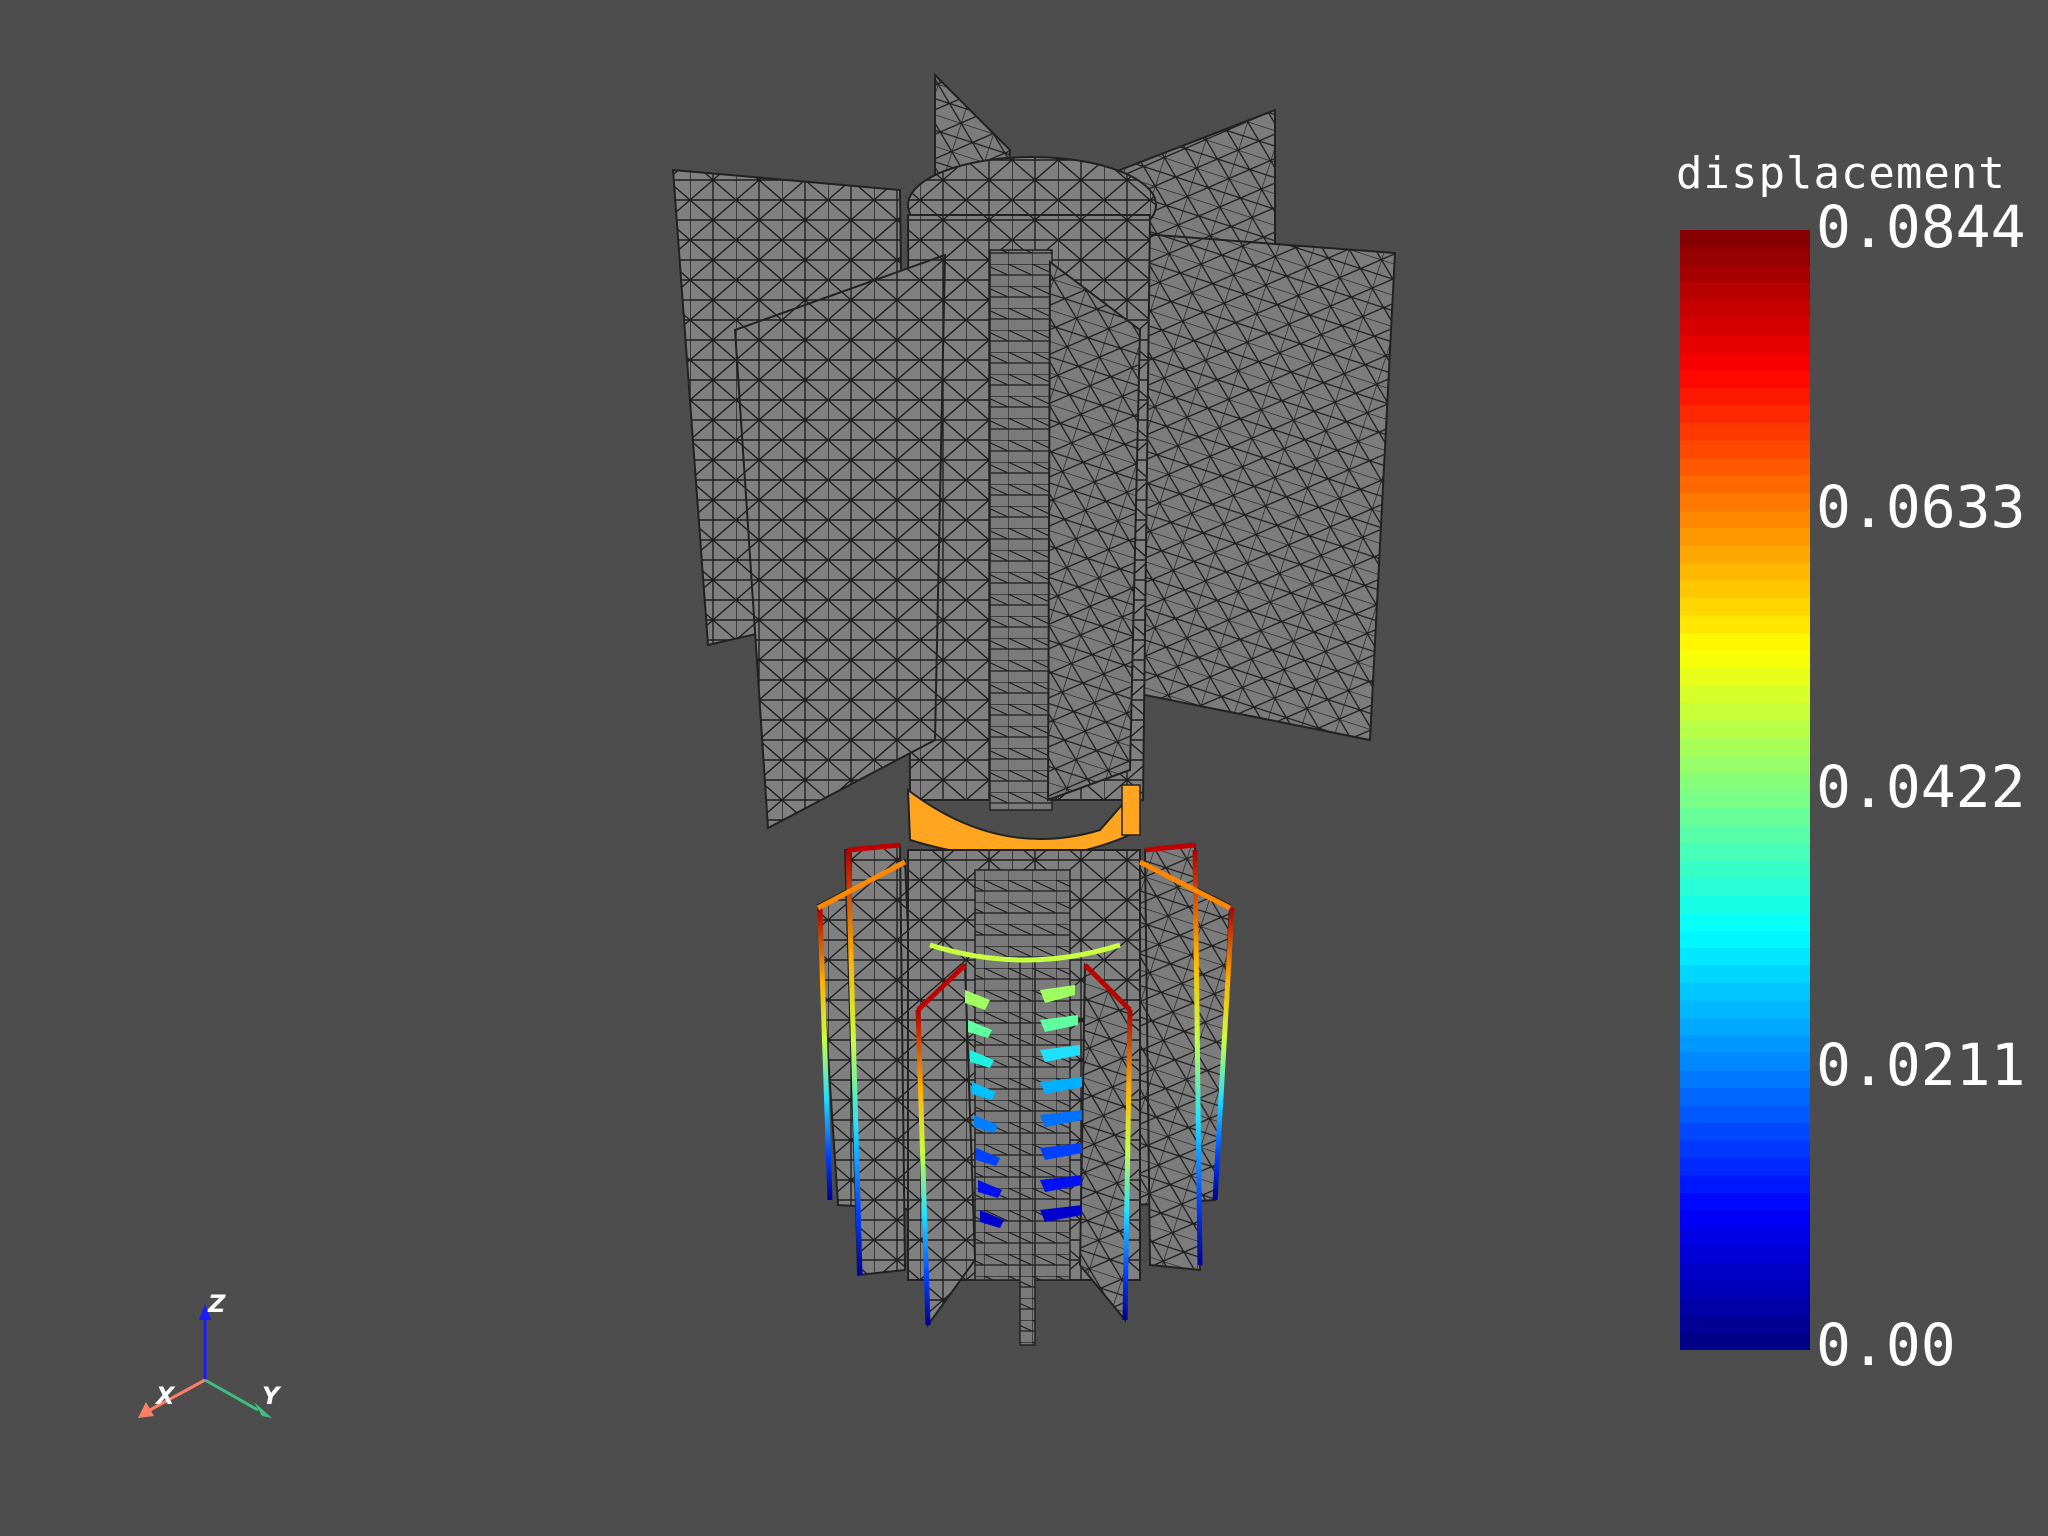 This screenshot has height=1536, width=2048. Describe the element at coordinates (1921, 227) in the screenshot. I see `scalar-tick-max: 0.0844` at that location.